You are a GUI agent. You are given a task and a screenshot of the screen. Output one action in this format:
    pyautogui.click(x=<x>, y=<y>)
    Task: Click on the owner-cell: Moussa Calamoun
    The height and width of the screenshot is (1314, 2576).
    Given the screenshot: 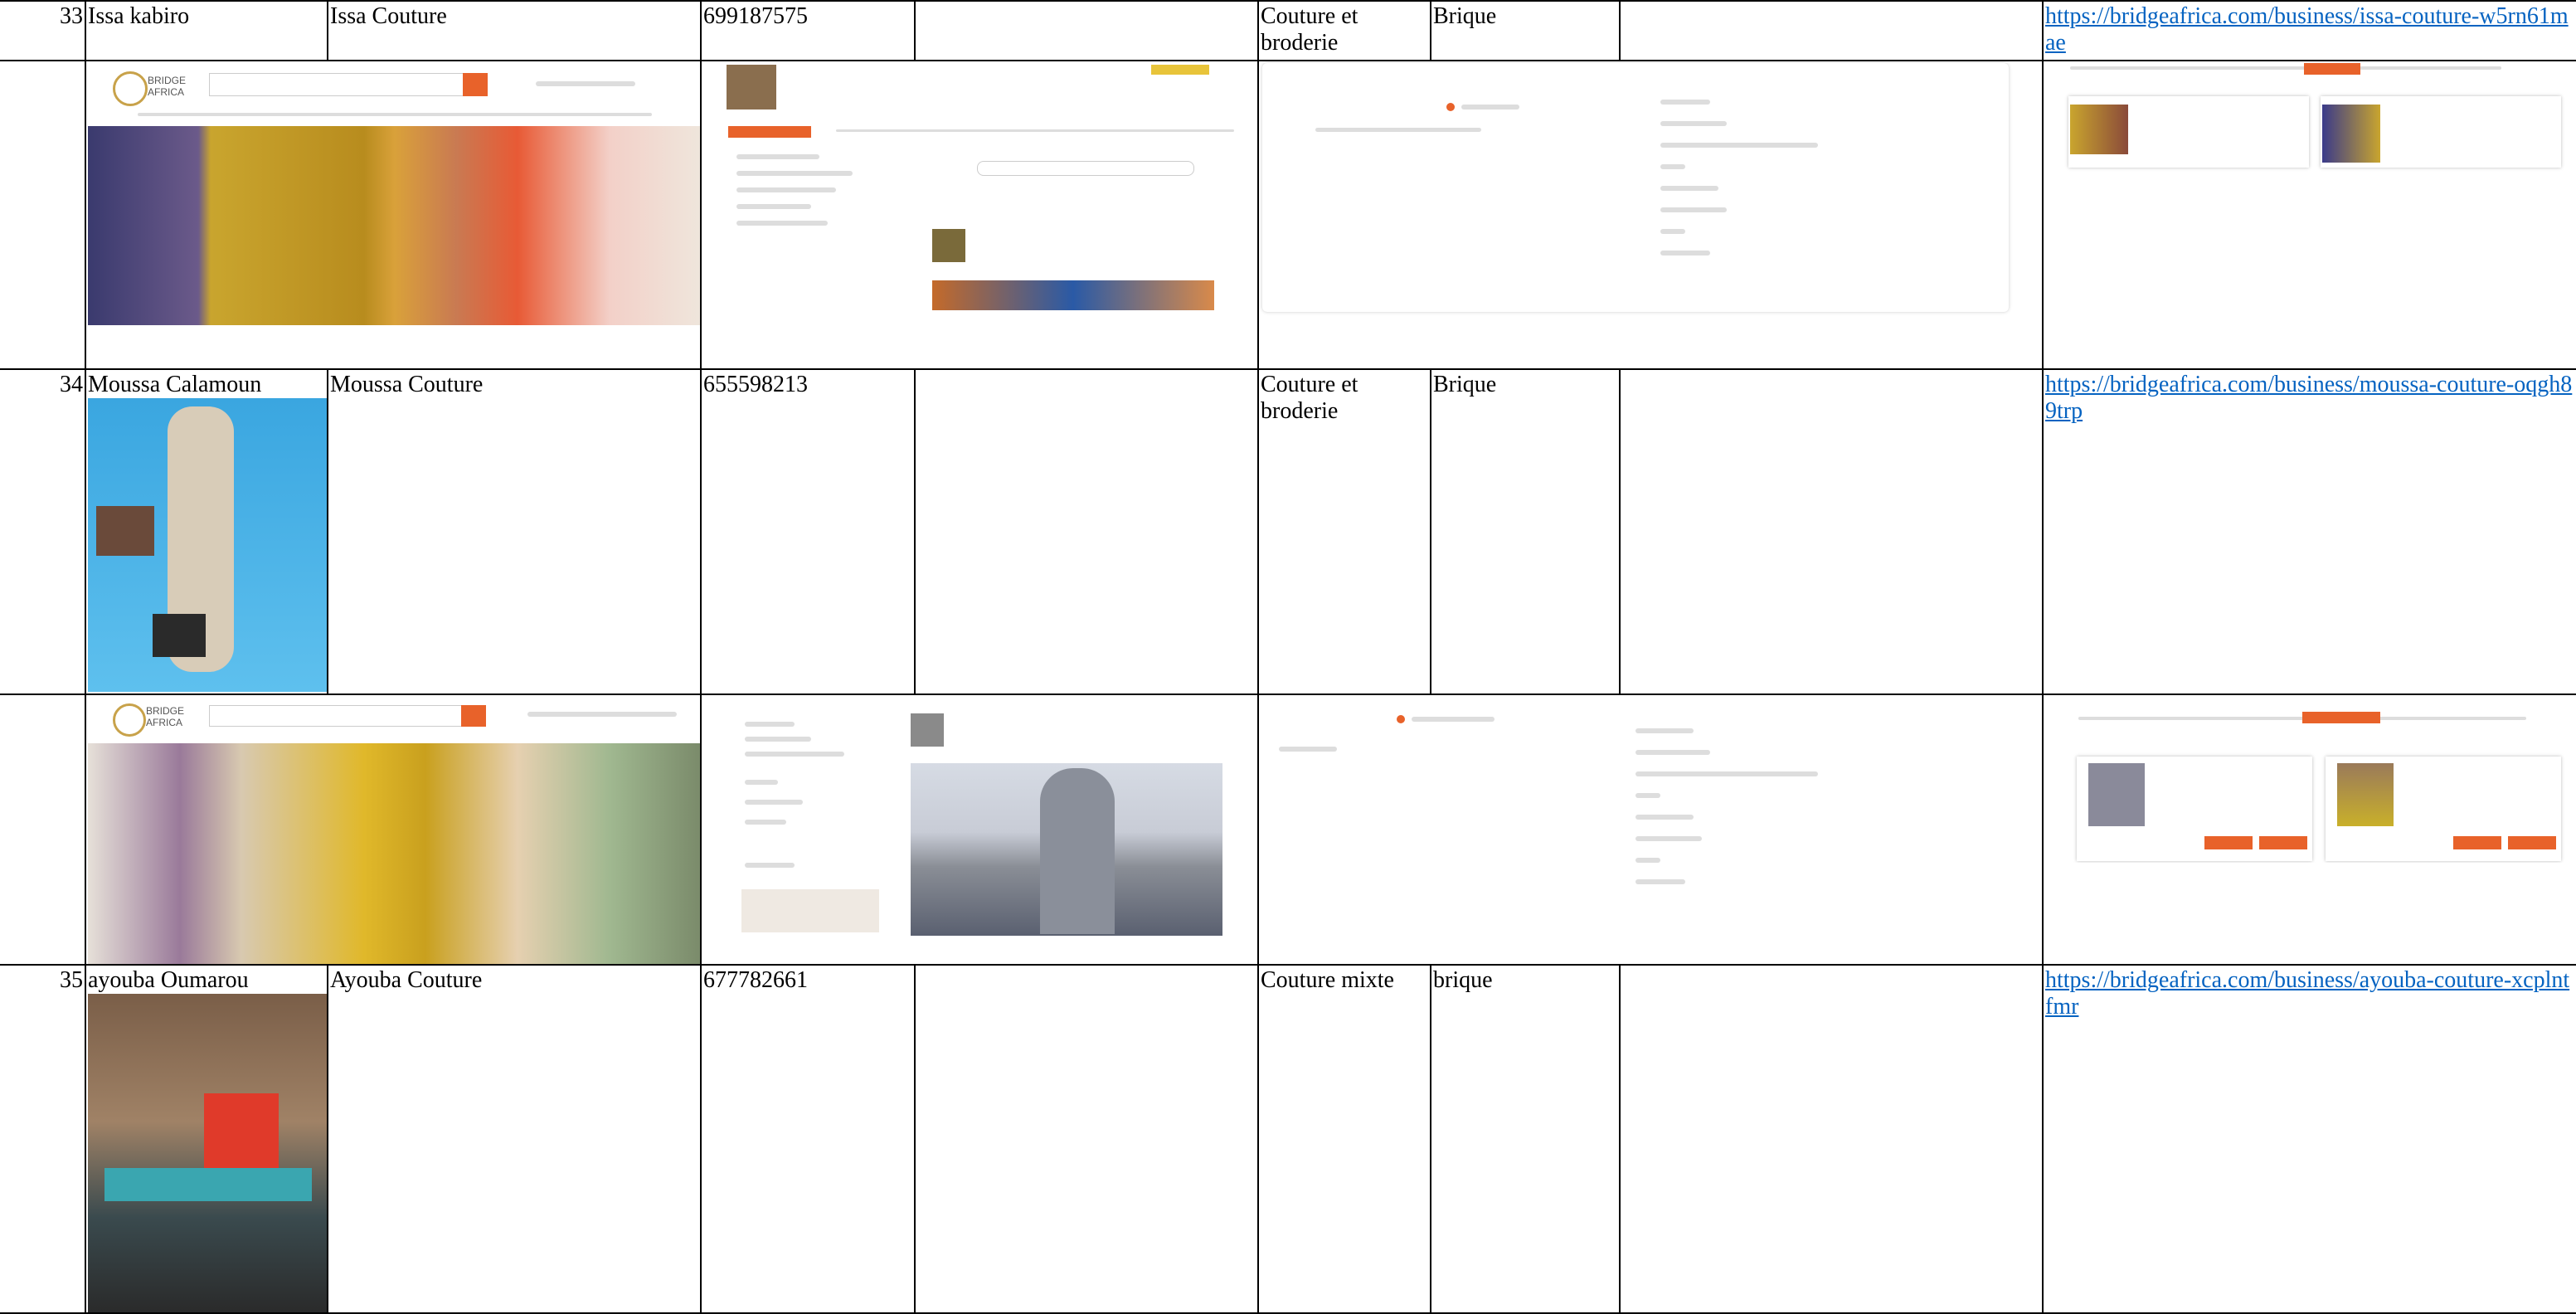 What is the action you would take?
    pyautogui.click(x=207, y=531)
    